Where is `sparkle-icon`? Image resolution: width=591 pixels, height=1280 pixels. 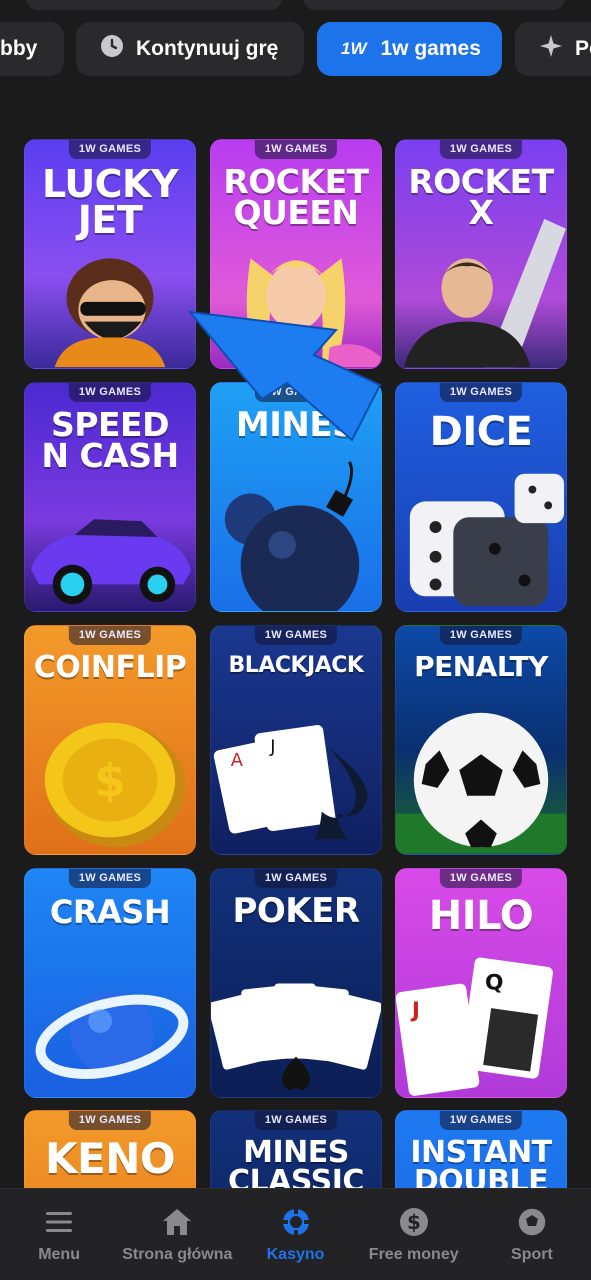
sparkle-icon is located at coordinates (551, 49).